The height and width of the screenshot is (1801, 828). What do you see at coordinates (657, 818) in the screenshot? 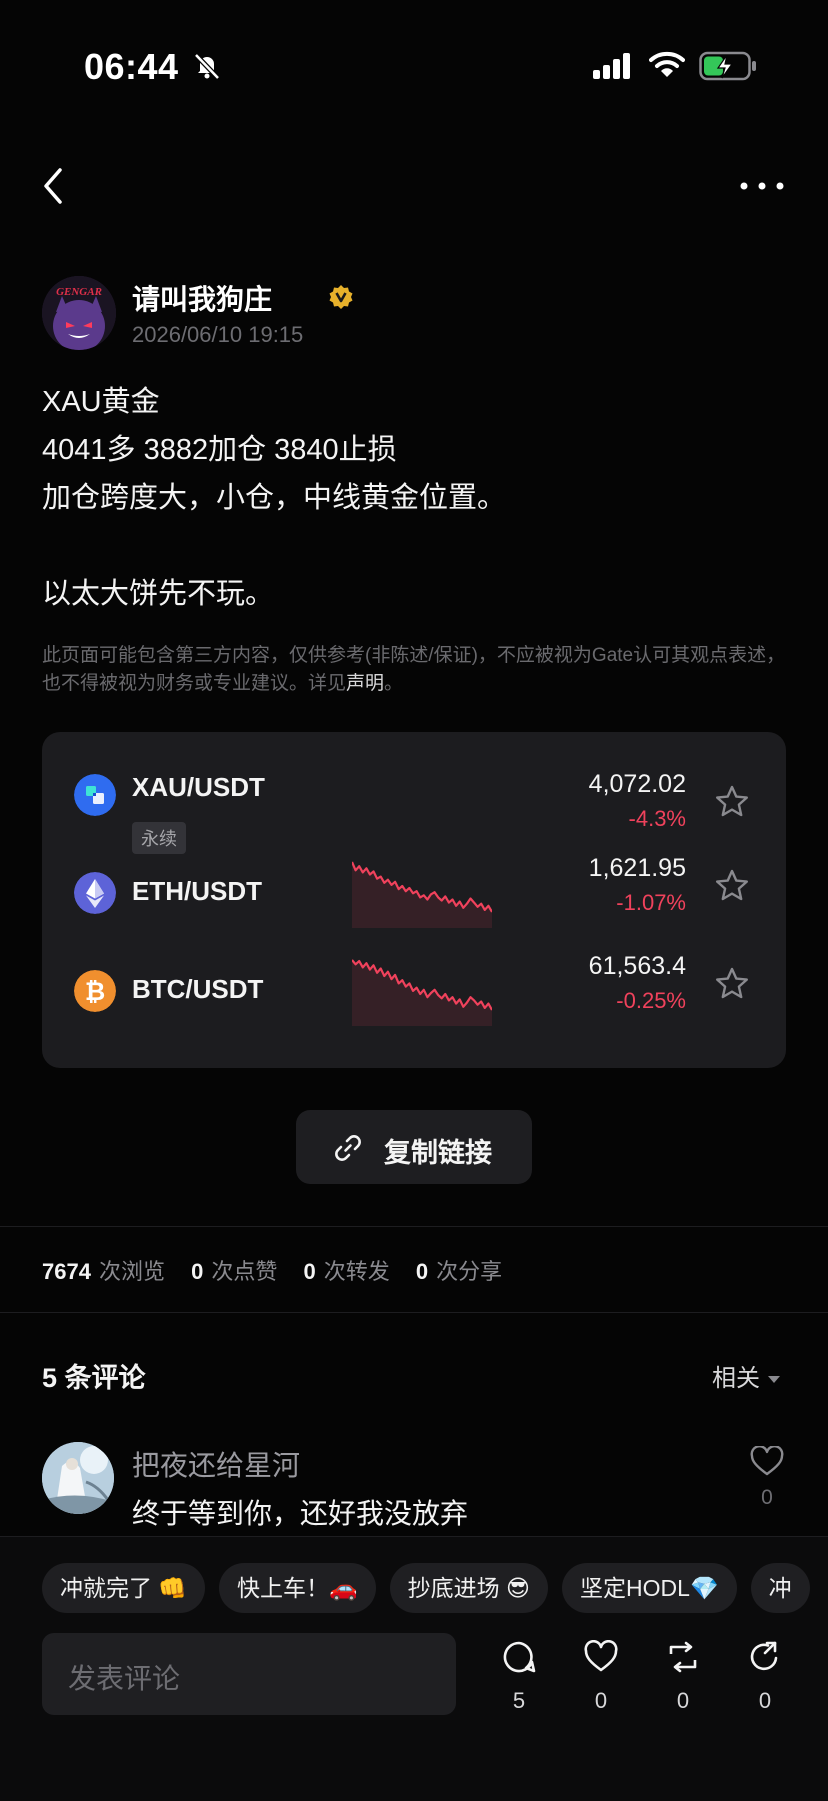
I see `price-change: -4.3%` at bounding box center [657, 818].